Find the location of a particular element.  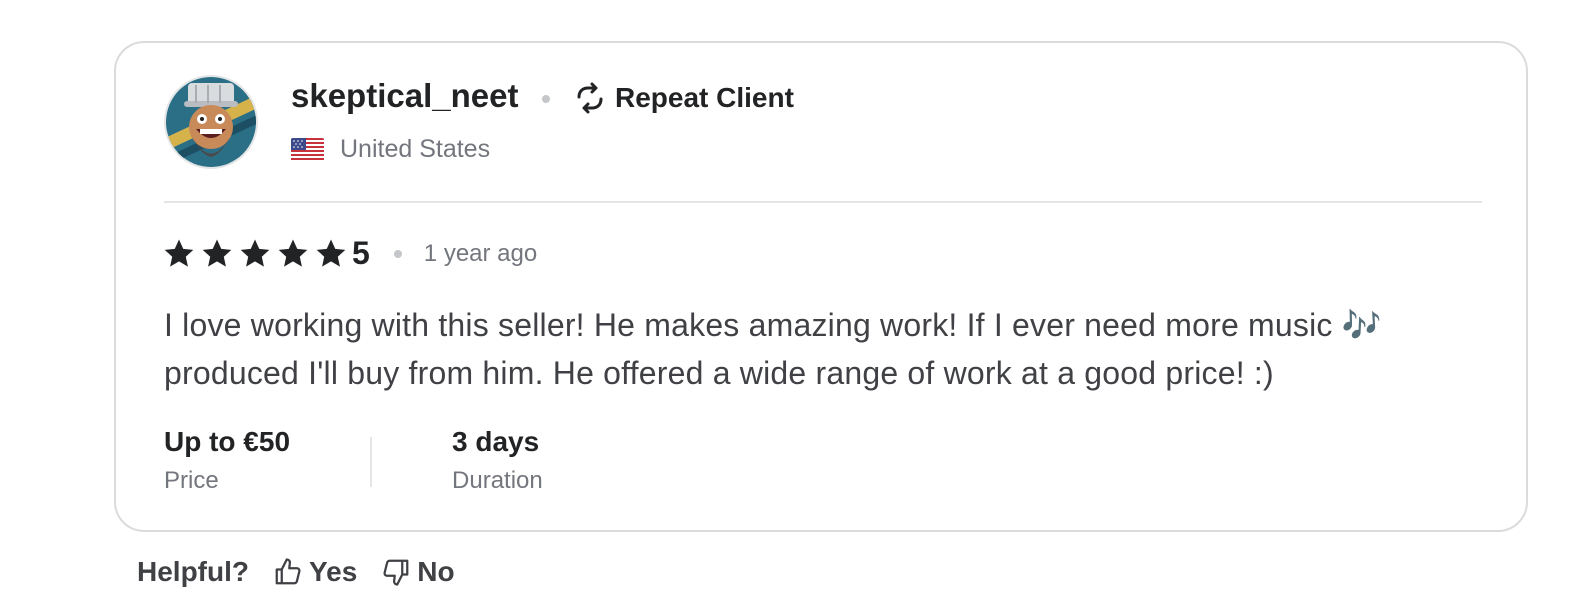

repeat-client-badge: Repeat Client is located at coordinates (683, 98).